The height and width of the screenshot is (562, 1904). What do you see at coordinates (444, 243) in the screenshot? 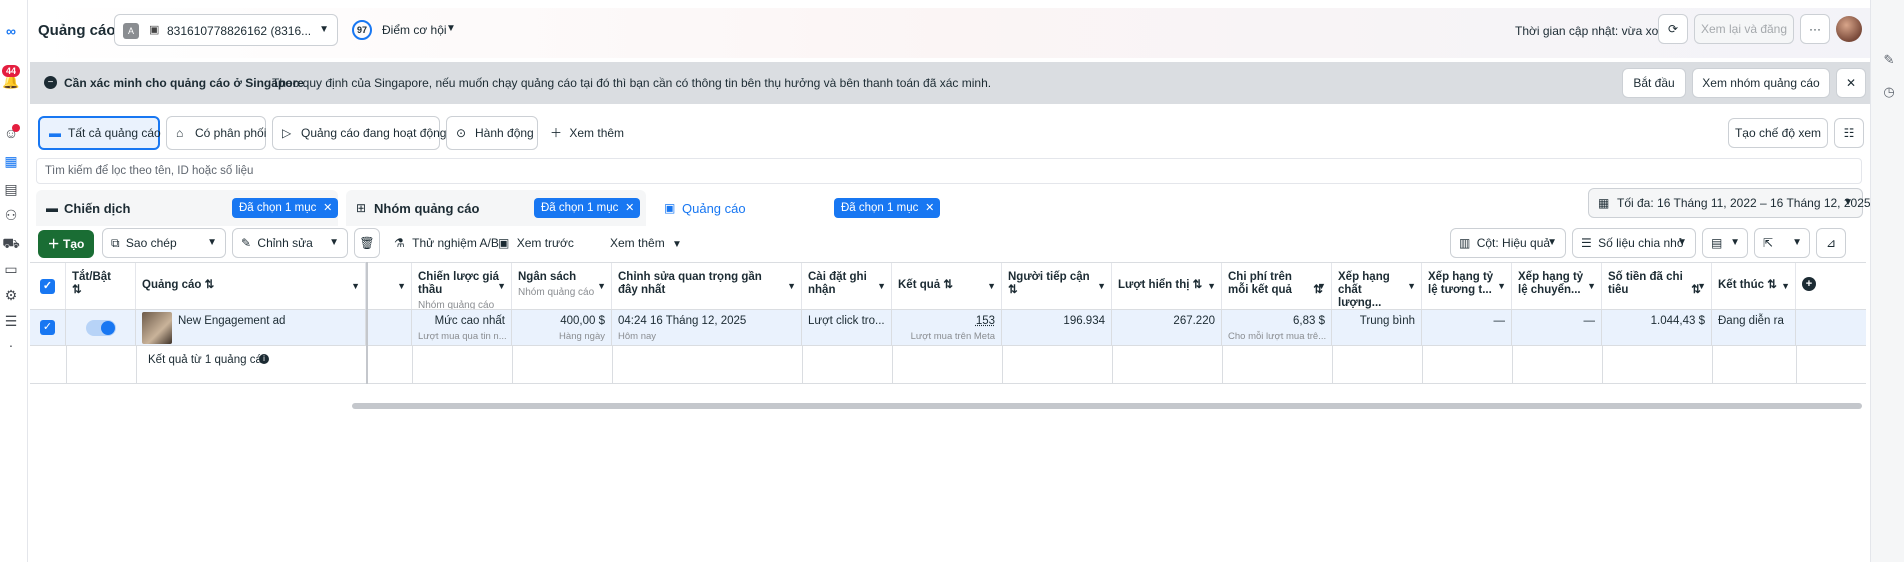
I see `ab-test-button: ⚗ Thử nghiệm A/B` at bounding box center [444, 243].